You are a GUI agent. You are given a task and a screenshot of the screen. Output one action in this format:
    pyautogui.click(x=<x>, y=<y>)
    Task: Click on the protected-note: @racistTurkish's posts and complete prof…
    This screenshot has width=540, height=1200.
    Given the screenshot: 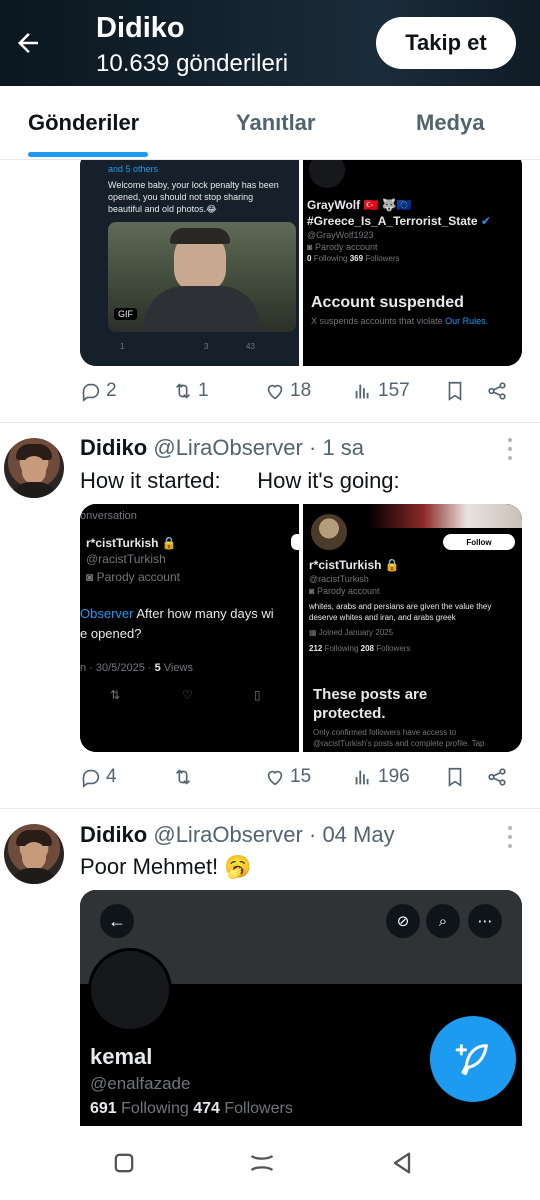 What is the action you would take?
    pyautogui.click(x=399, y=743)
    